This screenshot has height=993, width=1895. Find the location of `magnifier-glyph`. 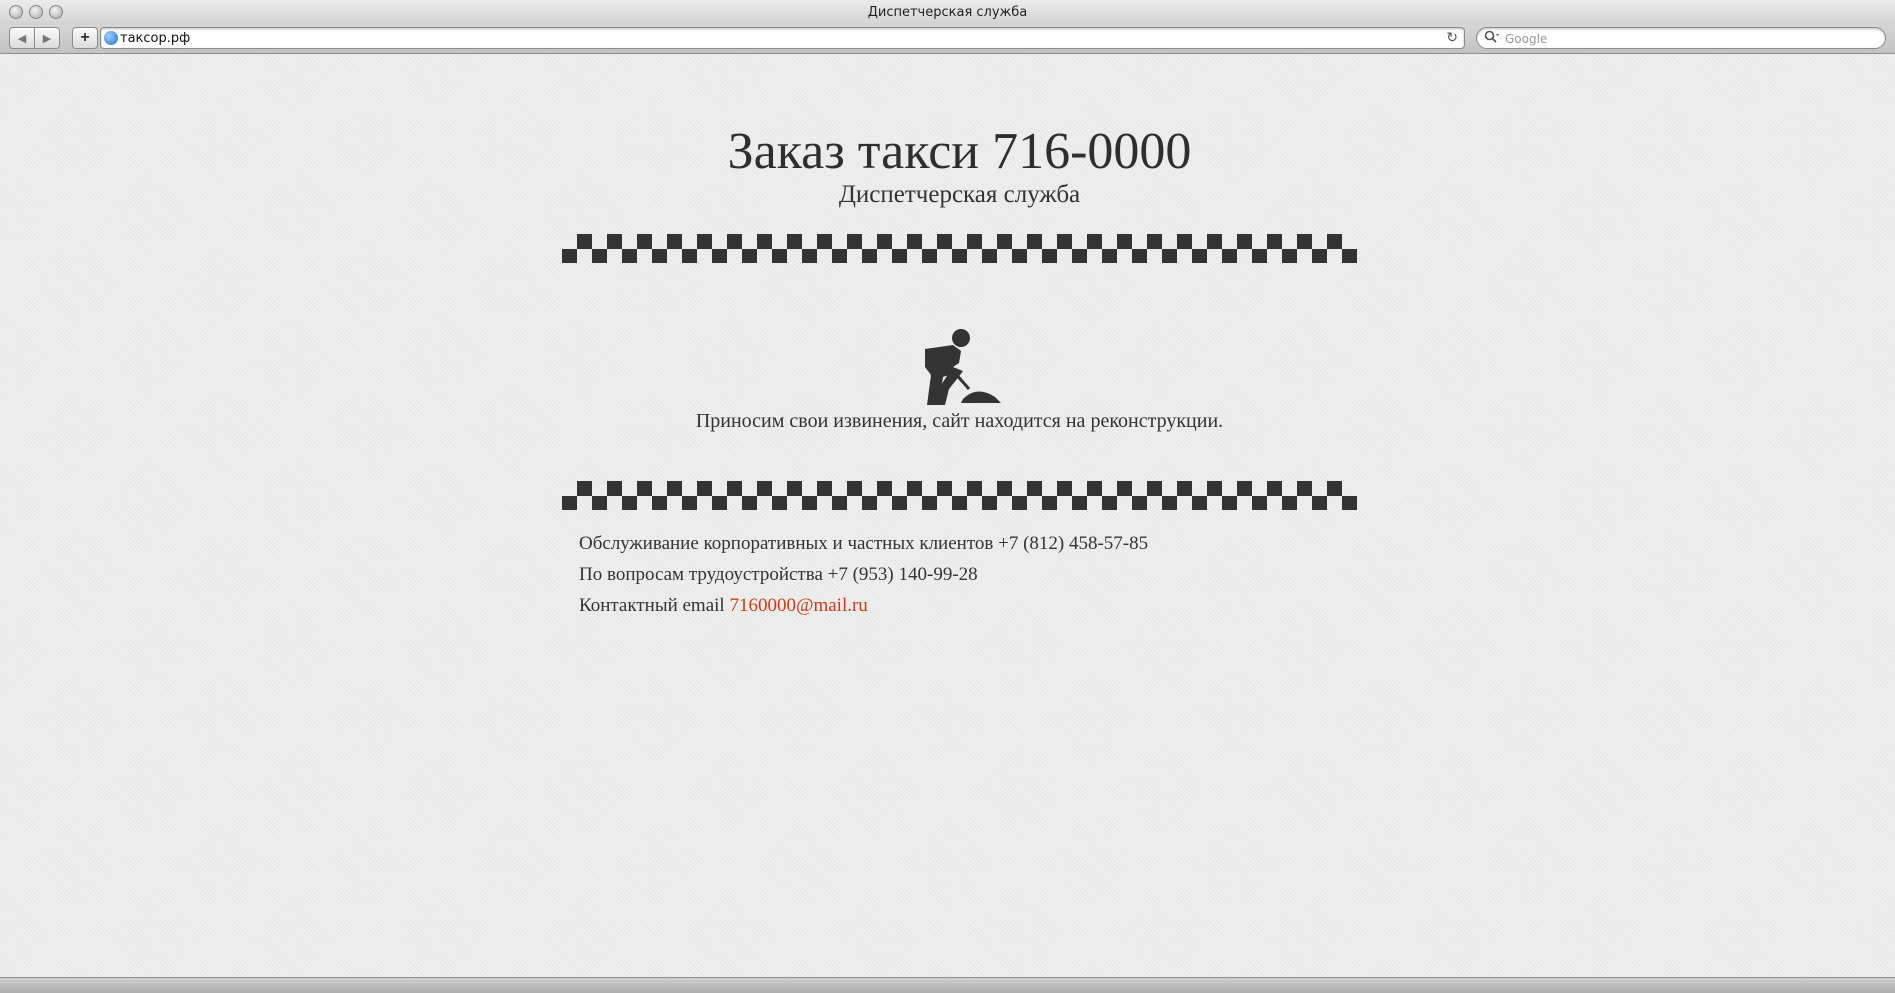

magnifier-glyph is located at coordinates (1491, 36).